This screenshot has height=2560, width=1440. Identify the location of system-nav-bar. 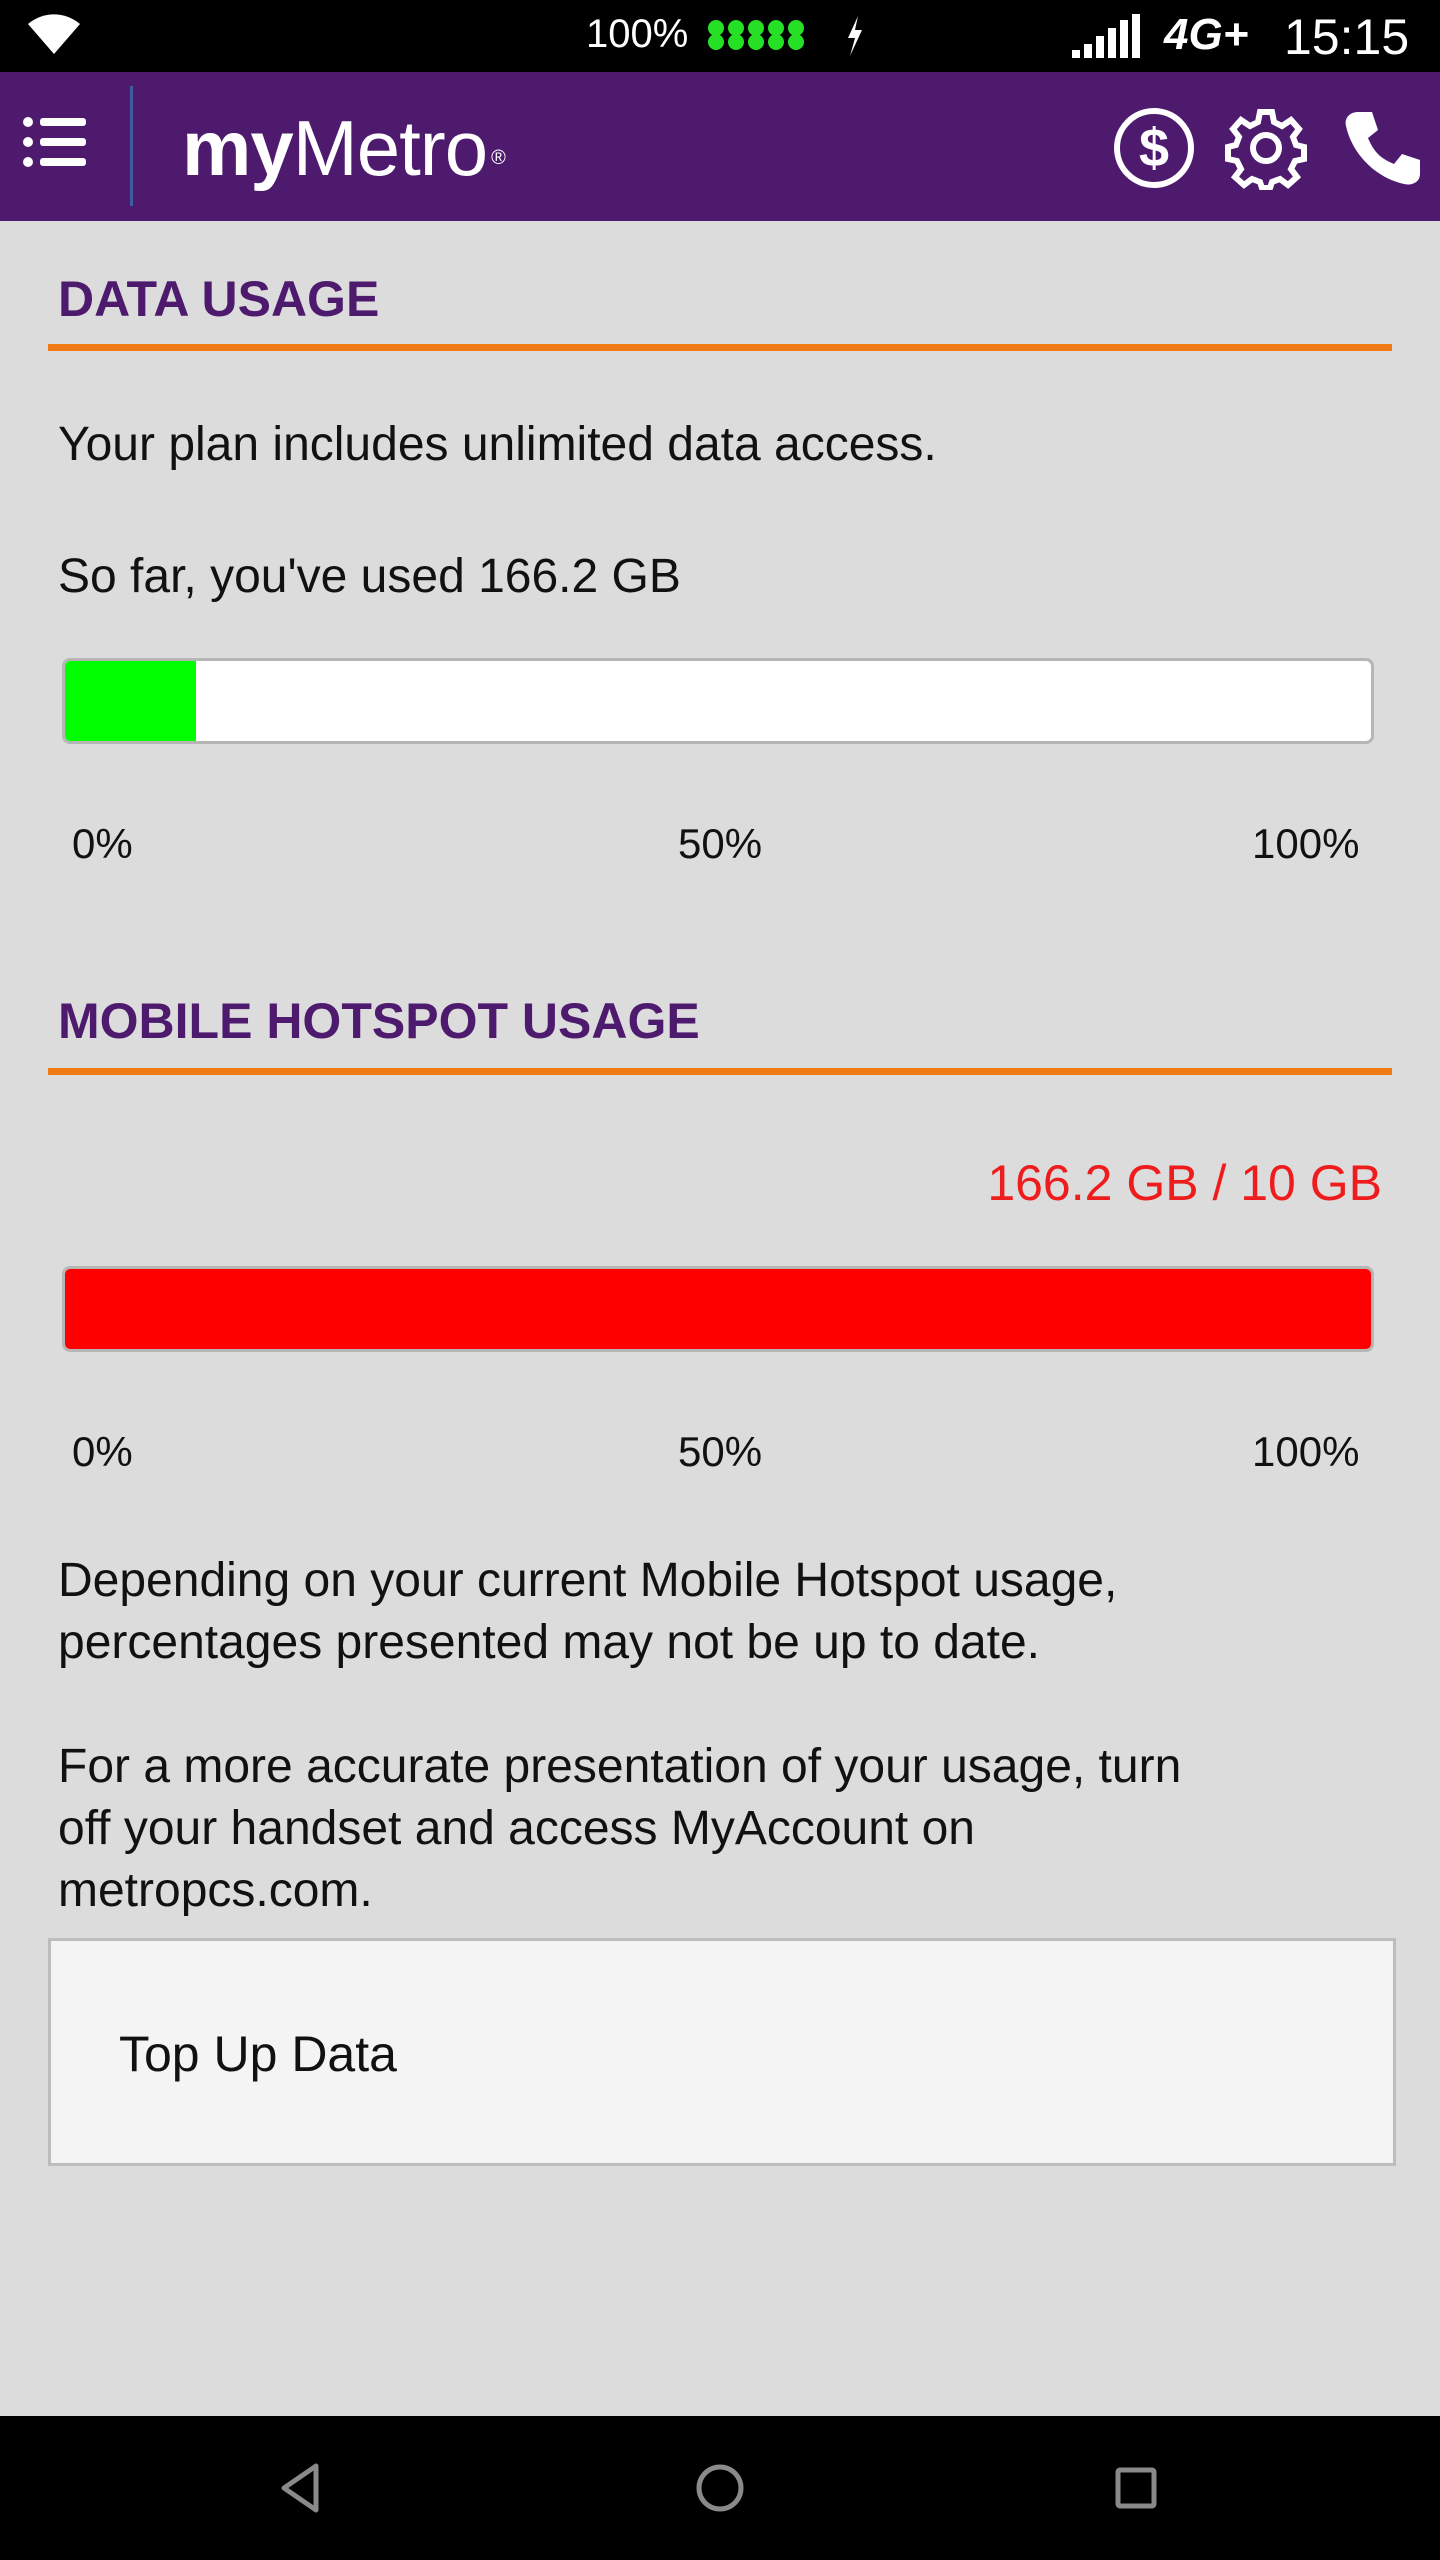
(720, 2488).